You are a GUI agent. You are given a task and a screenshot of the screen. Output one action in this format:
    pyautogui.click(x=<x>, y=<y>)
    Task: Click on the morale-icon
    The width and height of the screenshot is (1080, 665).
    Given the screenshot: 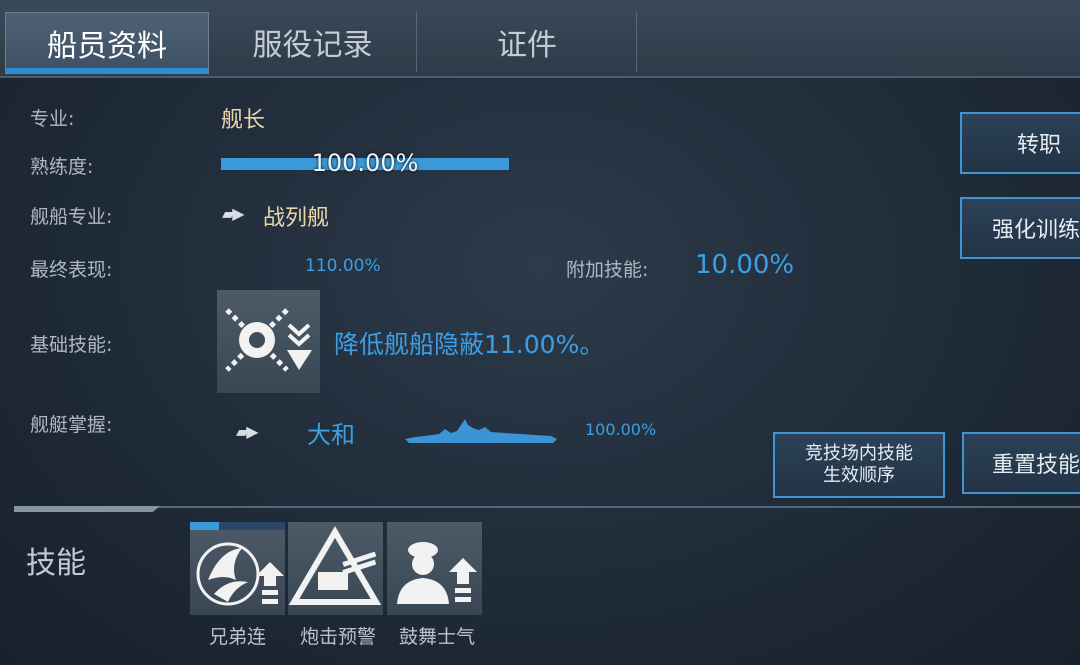 What is the action you would take?
    pyautogui.click(x=437, y=573)
    